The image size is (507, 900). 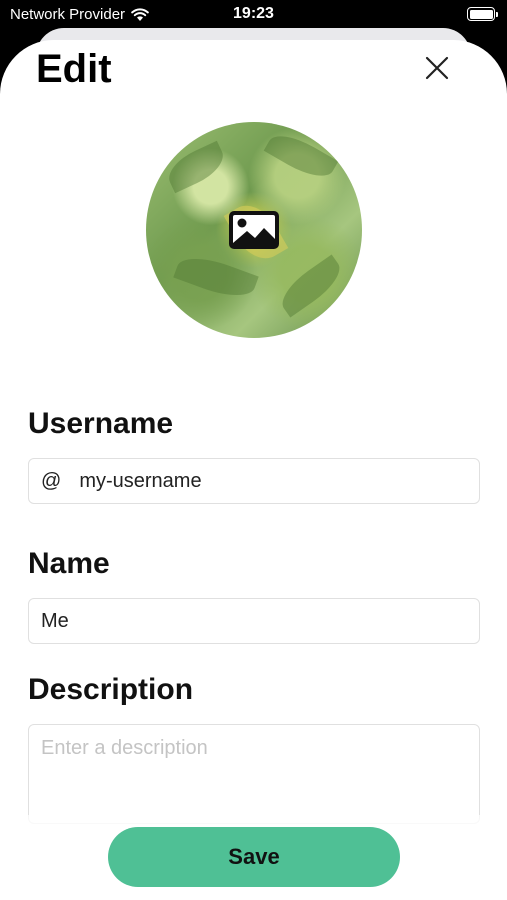 I want to click on name-label: Name, so click(x=69, y=563).